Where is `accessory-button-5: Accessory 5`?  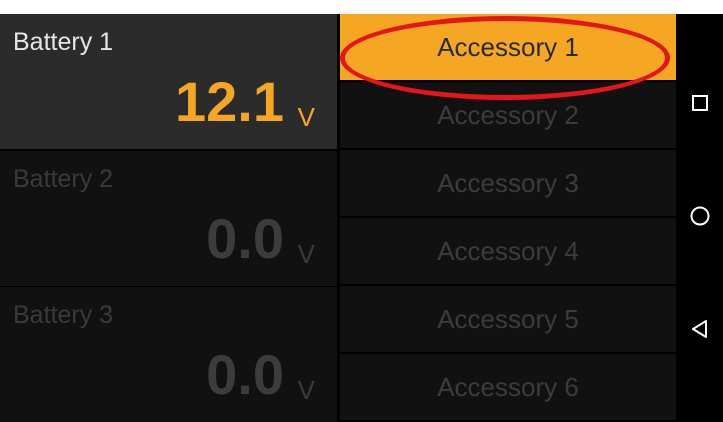 accessory-button-5: Accessory 5 is located at coordinates (508, 319).